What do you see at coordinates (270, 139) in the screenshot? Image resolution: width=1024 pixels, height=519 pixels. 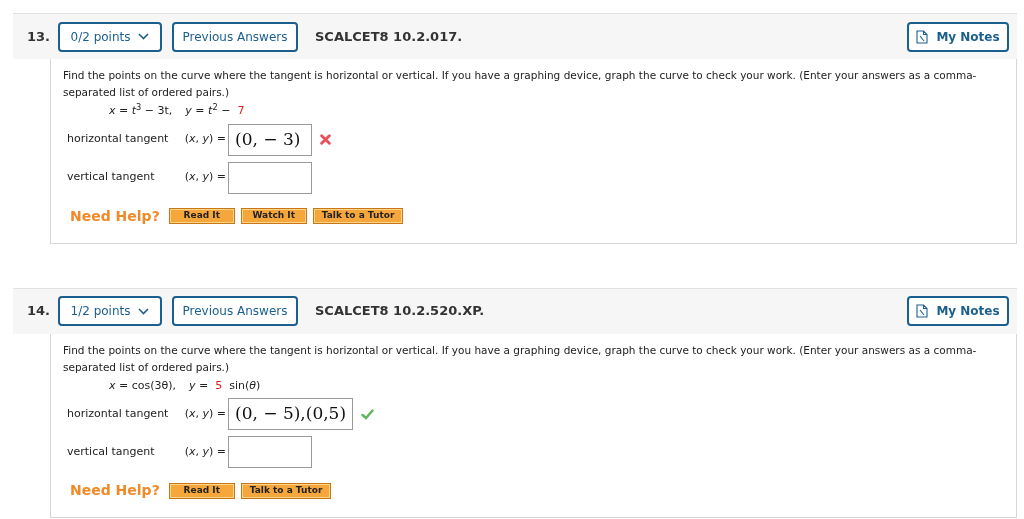 I see `answer-field: (0, − 3)` at bounding box center [270, 139].